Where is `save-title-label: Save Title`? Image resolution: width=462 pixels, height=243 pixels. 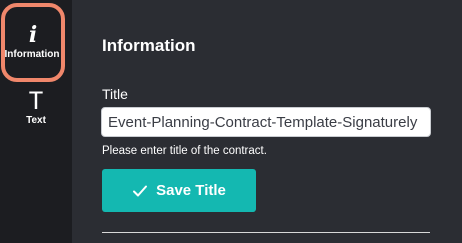
save-title-label: Save Title is located at coordinates (191, 190).